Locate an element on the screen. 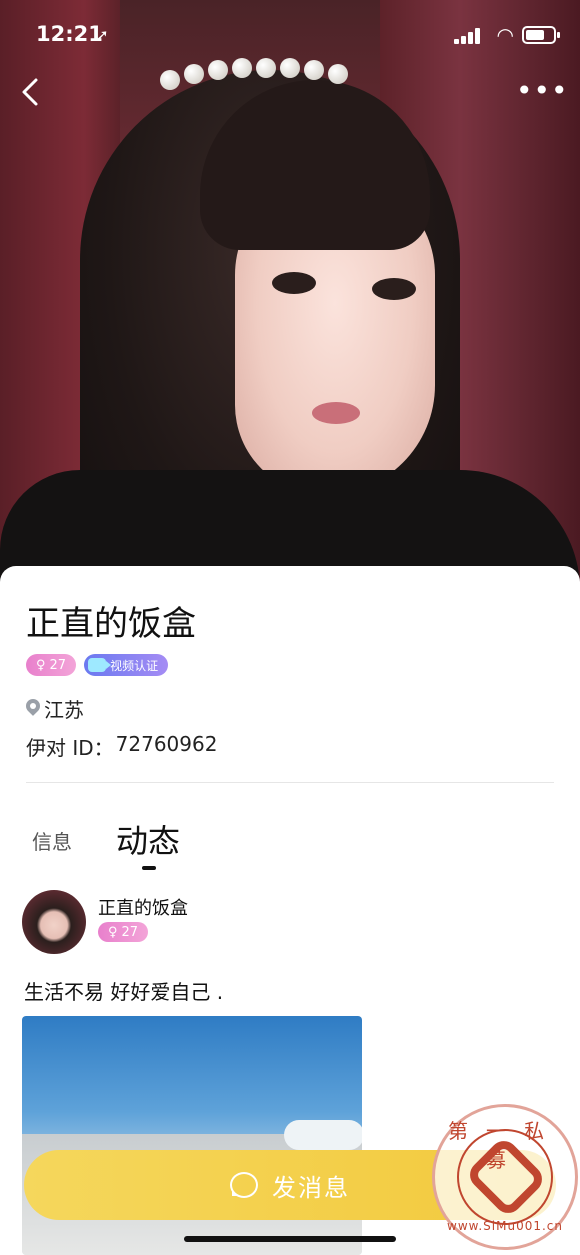  send-message-label: 发消息 is located at coordinates (311, 1187).